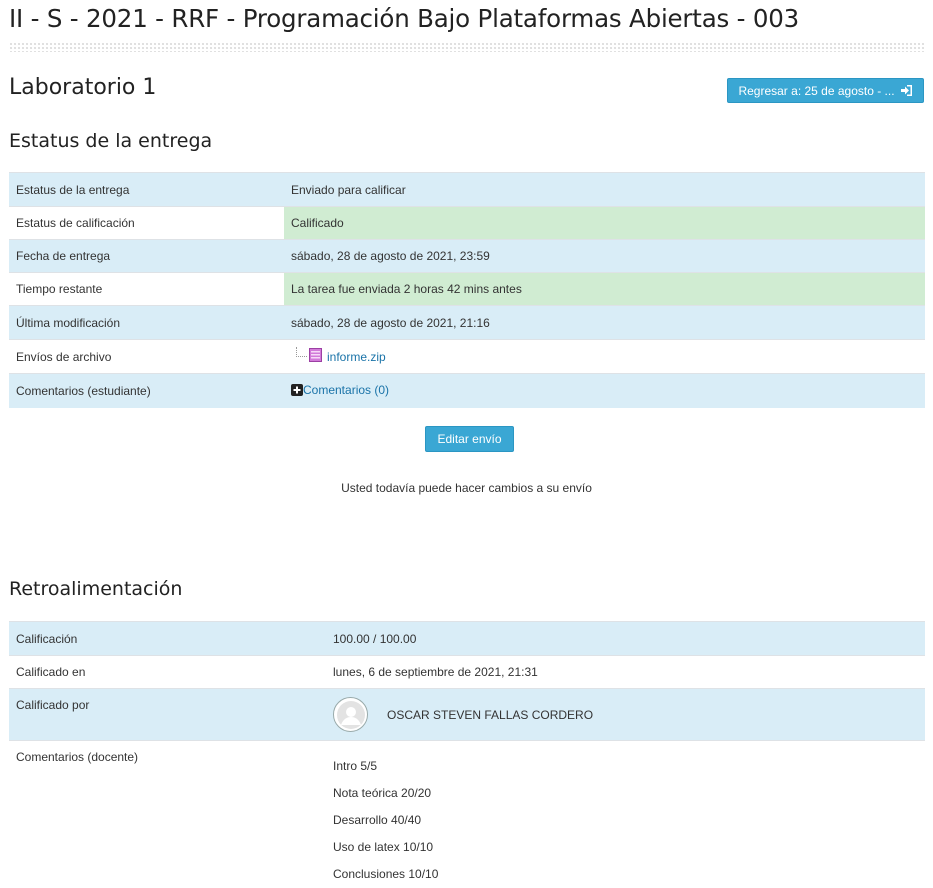 The width and height of the screenshot is (933, 888). What do you see at coordinates (625, 874) in the screenshot?
I see `comment-line: Conclusiones 10/10` at bounding box center [625, 874].